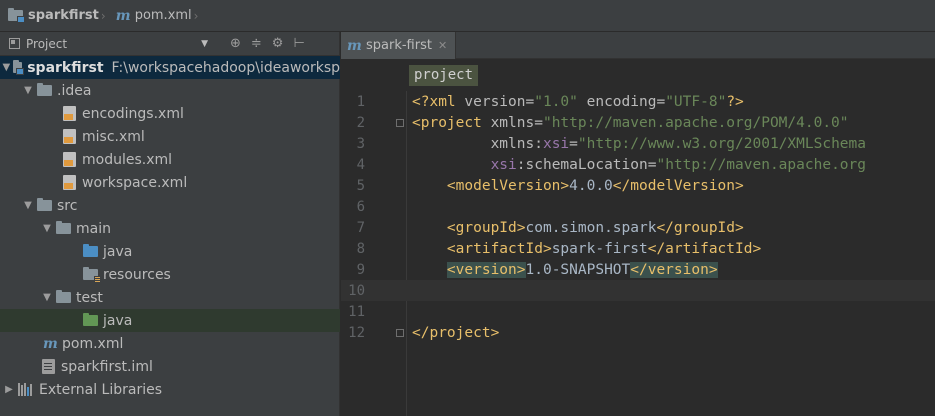 This screenshot has width=935, height=416. What do you see at coordinates (65, 67) in the screenshot?
I see `tree-item-label: sparkfirst` at bounding box center [65, 67].